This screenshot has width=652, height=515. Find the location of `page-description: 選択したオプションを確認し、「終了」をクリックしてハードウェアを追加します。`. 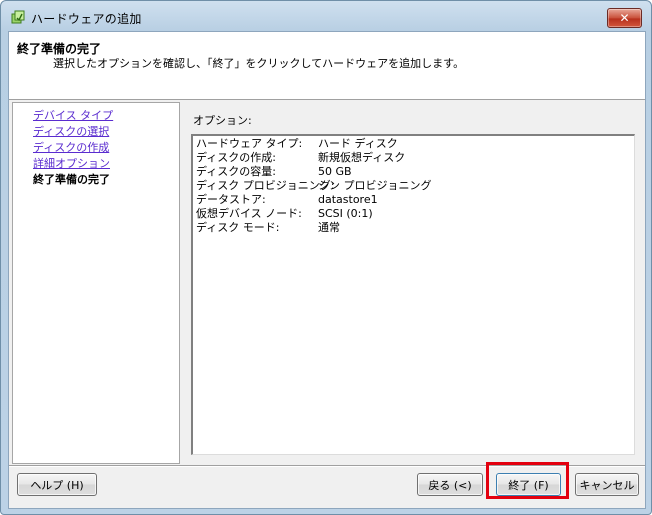

page-description: 選択したオプションを確認し、「終了」をクリックしてハードウェアを追加します。 is located at coordinates (259, 63).